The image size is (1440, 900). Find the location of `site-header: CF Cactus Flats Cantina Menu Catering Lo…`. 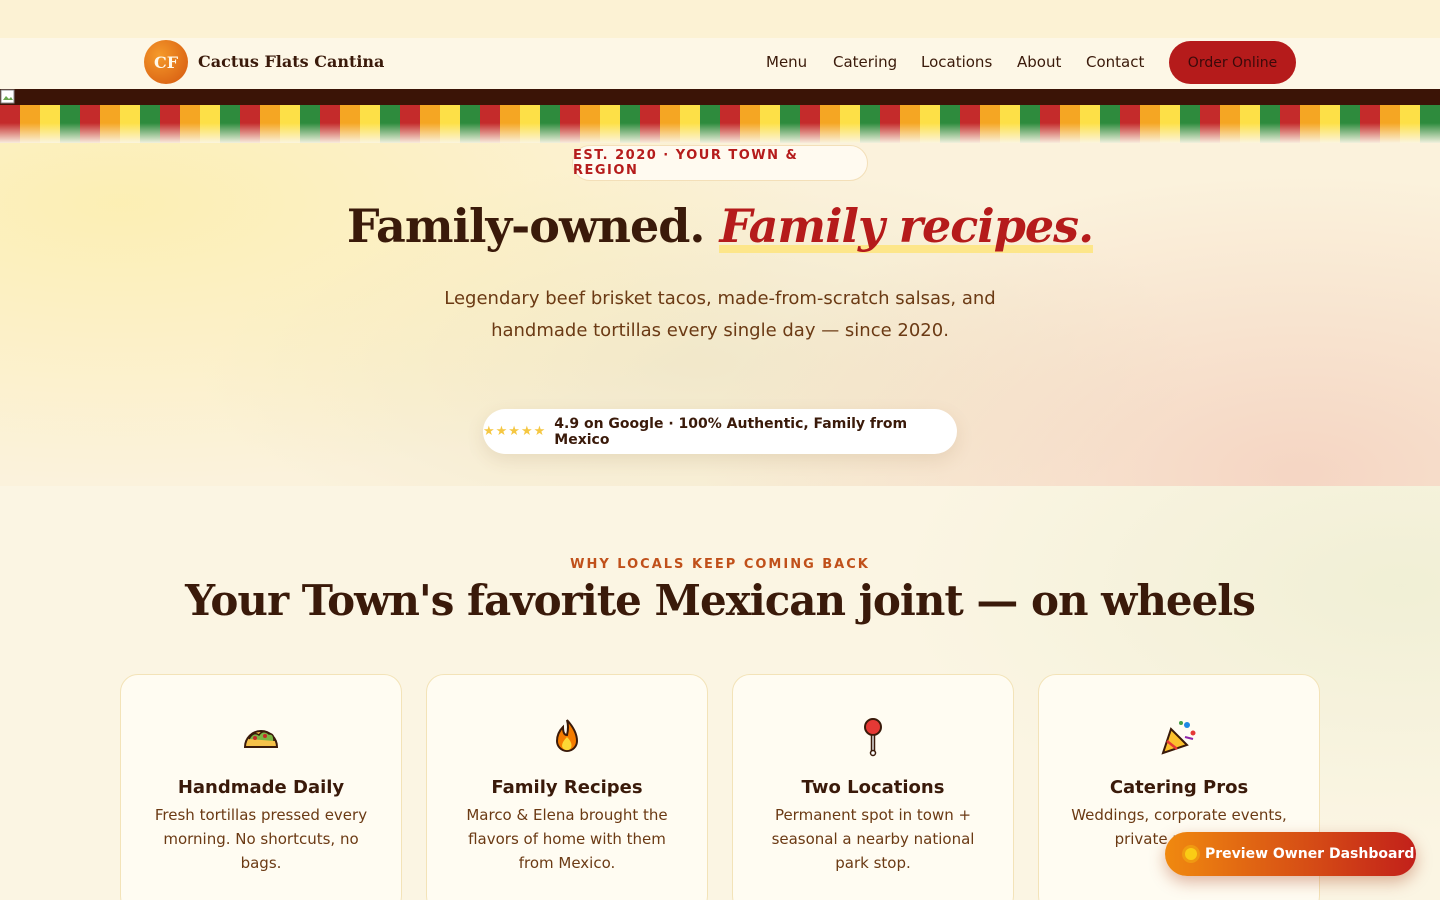

site-header: CF Cactus Flats Cantina Menu Catering Lo… is located at coordinates (720, 63).